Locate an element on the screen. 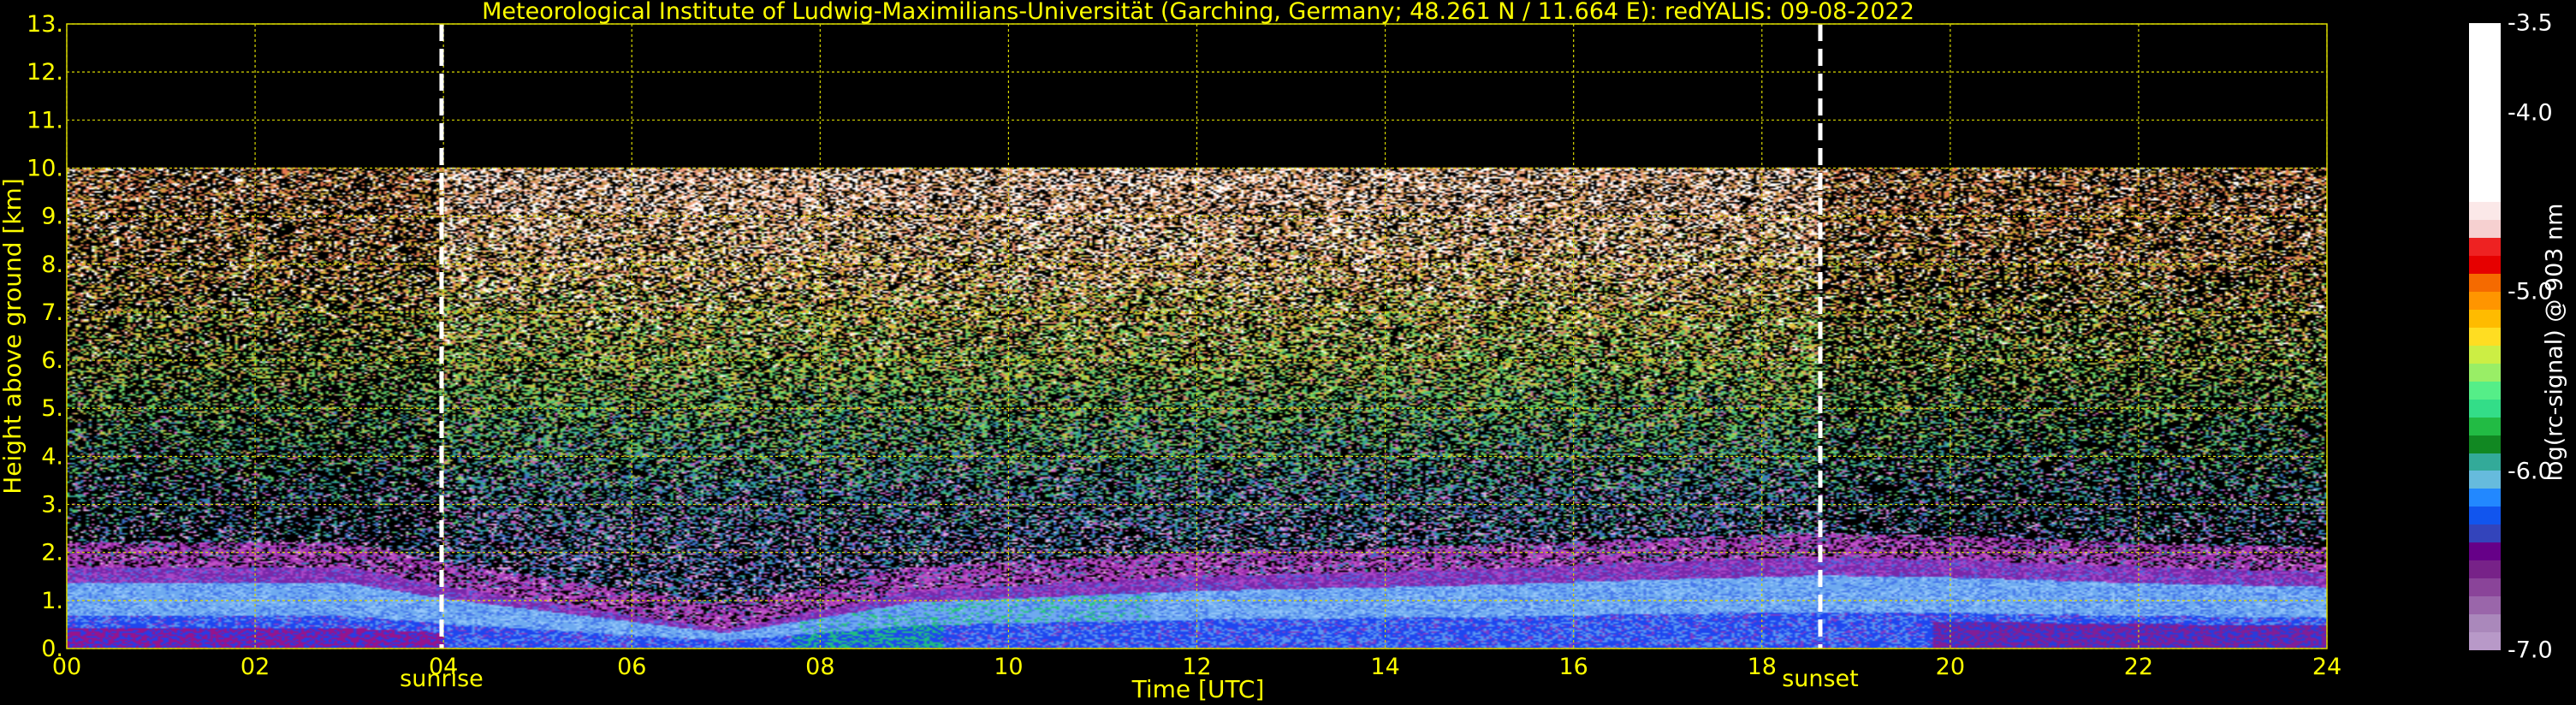  colorbar-tick-label: -4.0 is located at coordinates (2530, 113).